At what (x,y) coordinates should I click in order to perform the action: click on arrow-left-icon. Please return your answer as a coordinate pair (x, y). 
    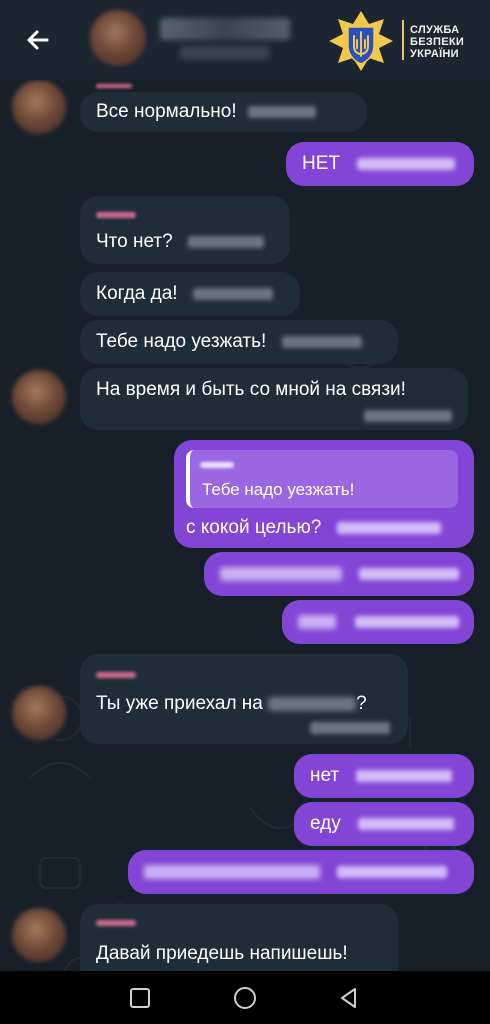
    Looking at the image, I should click on (38, 40).